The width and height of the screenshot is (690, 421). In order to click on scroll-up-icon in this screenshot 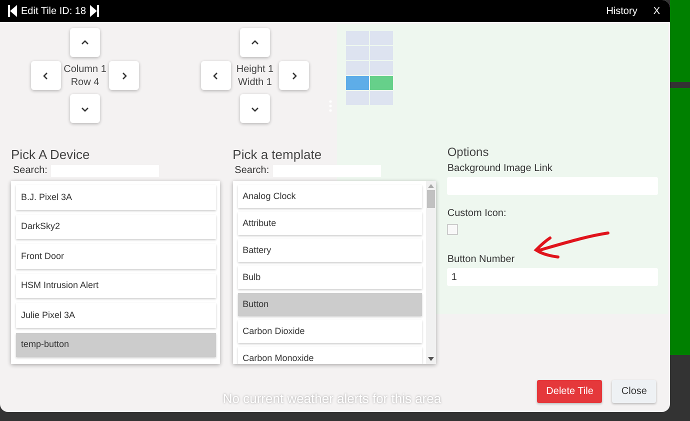, I will do `click(431, 186)`.